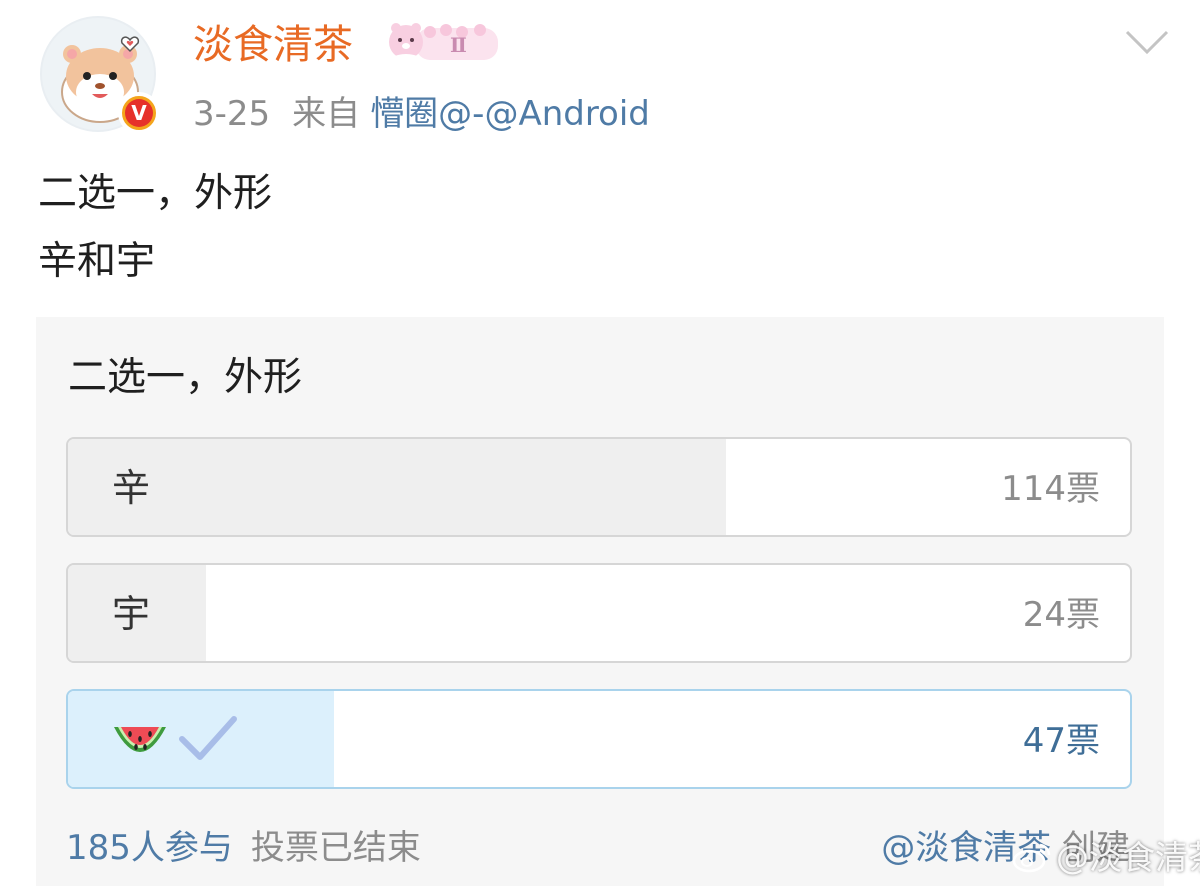  I want to click on username: 淡食清茶, so click(273, 45).